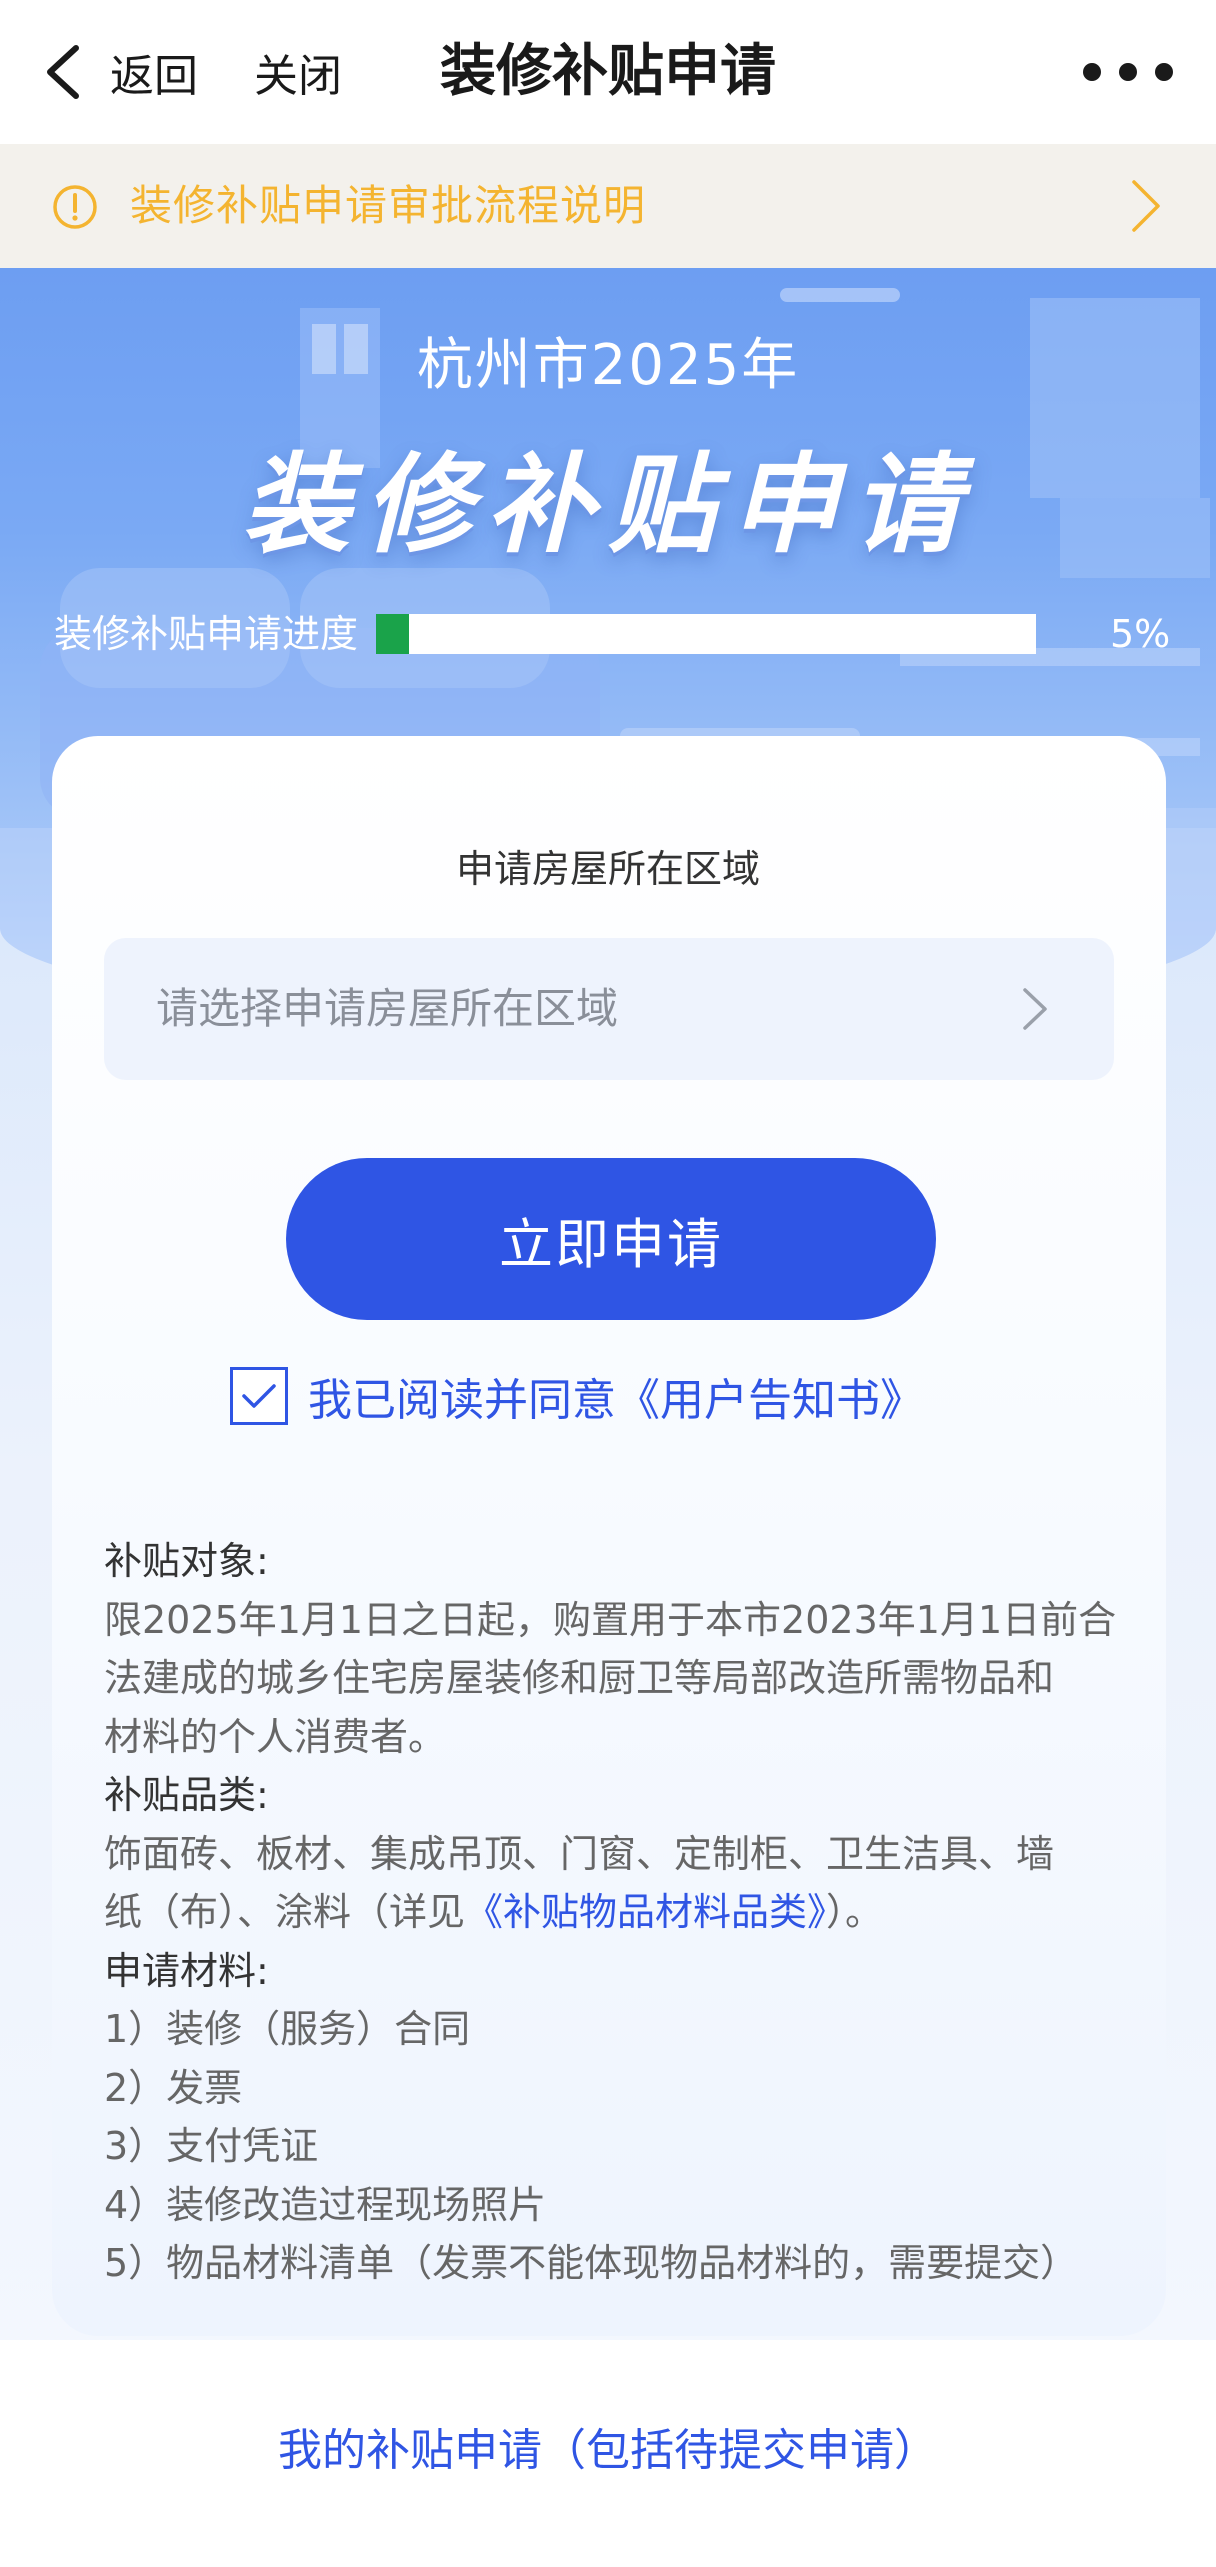 This screenshot has width=1216, height=2567. I want to click on target-line: 材料的个人消费者。, so click(275, 1736).